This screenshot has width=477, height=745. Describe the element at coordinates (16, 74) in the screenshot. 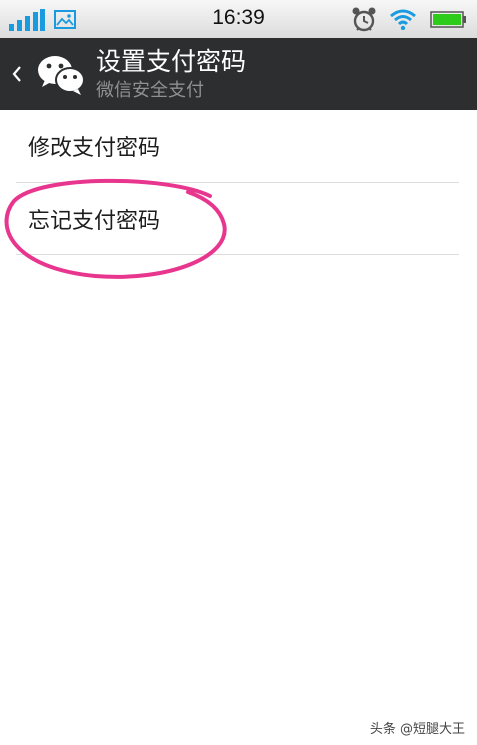

I see `chevron-left-icon` at that location.